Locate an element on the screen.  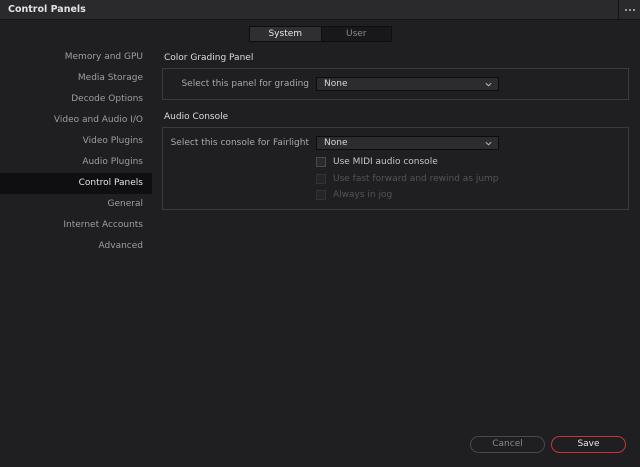
sidebar-item-memory-and-gpu: Memory and GPU is located at coordinates (76, 57).